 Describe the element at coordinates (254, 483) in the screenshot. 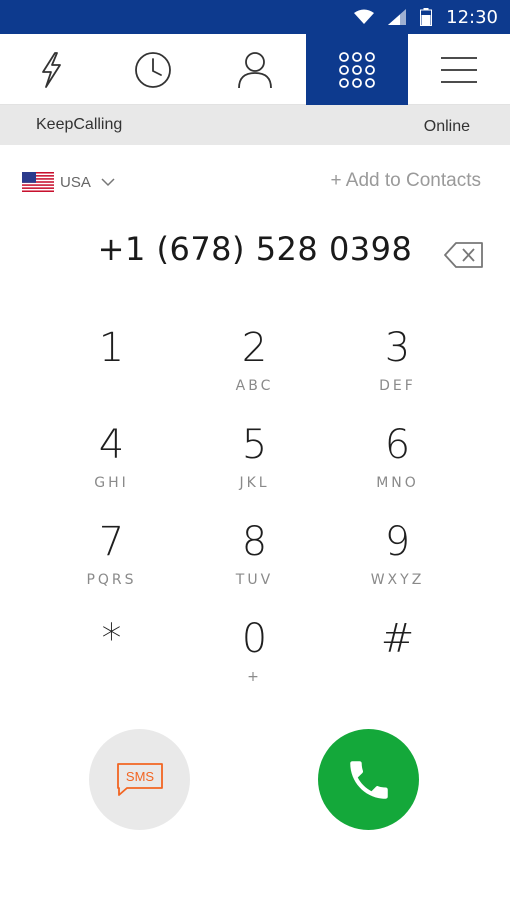

I see `key-letters: JKL` at that location.